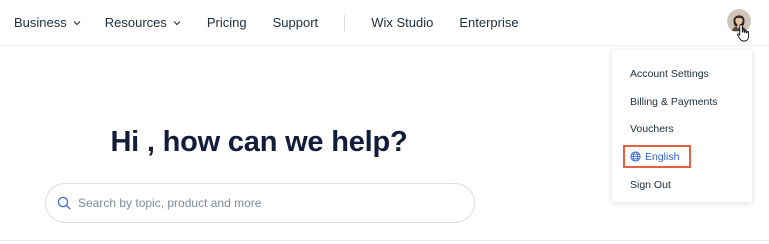  I want to click on search-icon, so click(64, 203).